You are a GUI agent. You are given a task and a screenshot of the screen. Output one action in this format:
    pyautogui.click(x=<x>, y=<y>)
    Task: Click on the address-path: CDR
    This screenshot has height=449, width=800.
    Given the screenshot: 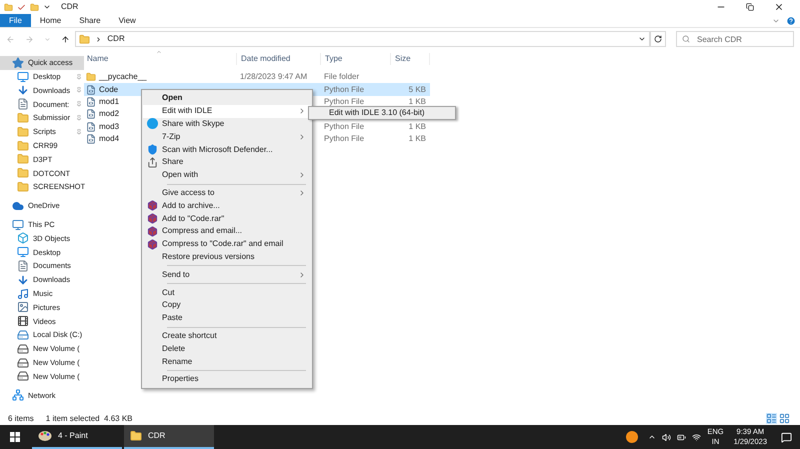 What is the action you would take?
    pyautogui.click(x=116, y=39)
    